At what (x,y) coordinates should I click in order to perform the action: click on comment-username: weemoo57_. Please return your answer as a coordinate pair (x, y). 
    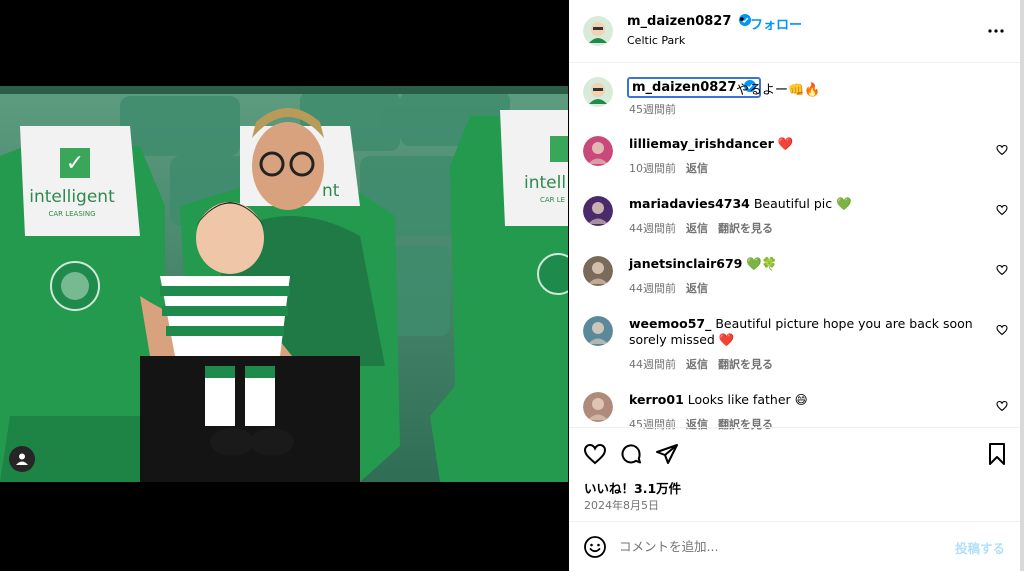
    Looking at the image, I should click on (670, 323).